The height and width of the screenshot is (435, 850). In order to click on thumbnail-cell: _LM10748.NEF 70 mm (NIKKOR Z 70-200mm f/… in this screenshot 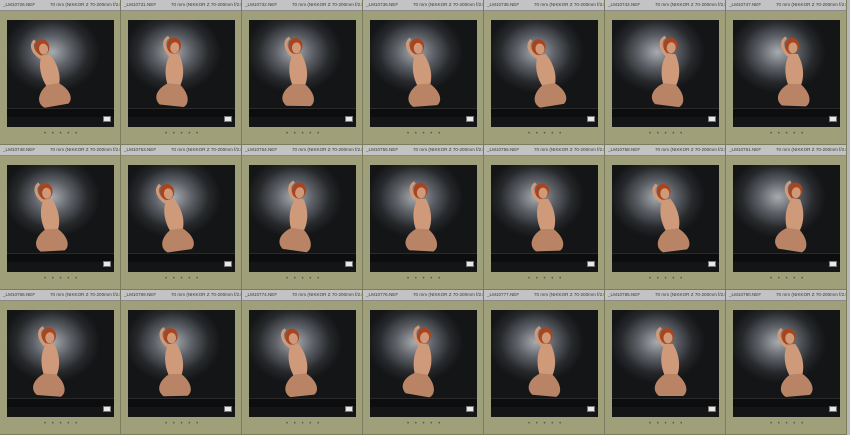, I will do `click(60, 217)`.